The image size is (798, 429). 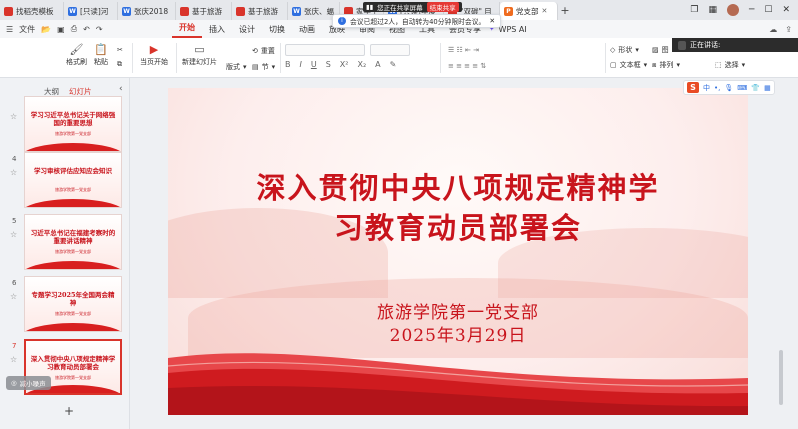 I want to click on section-button: ▤ 节 ▾, so click(x=263, y=67).